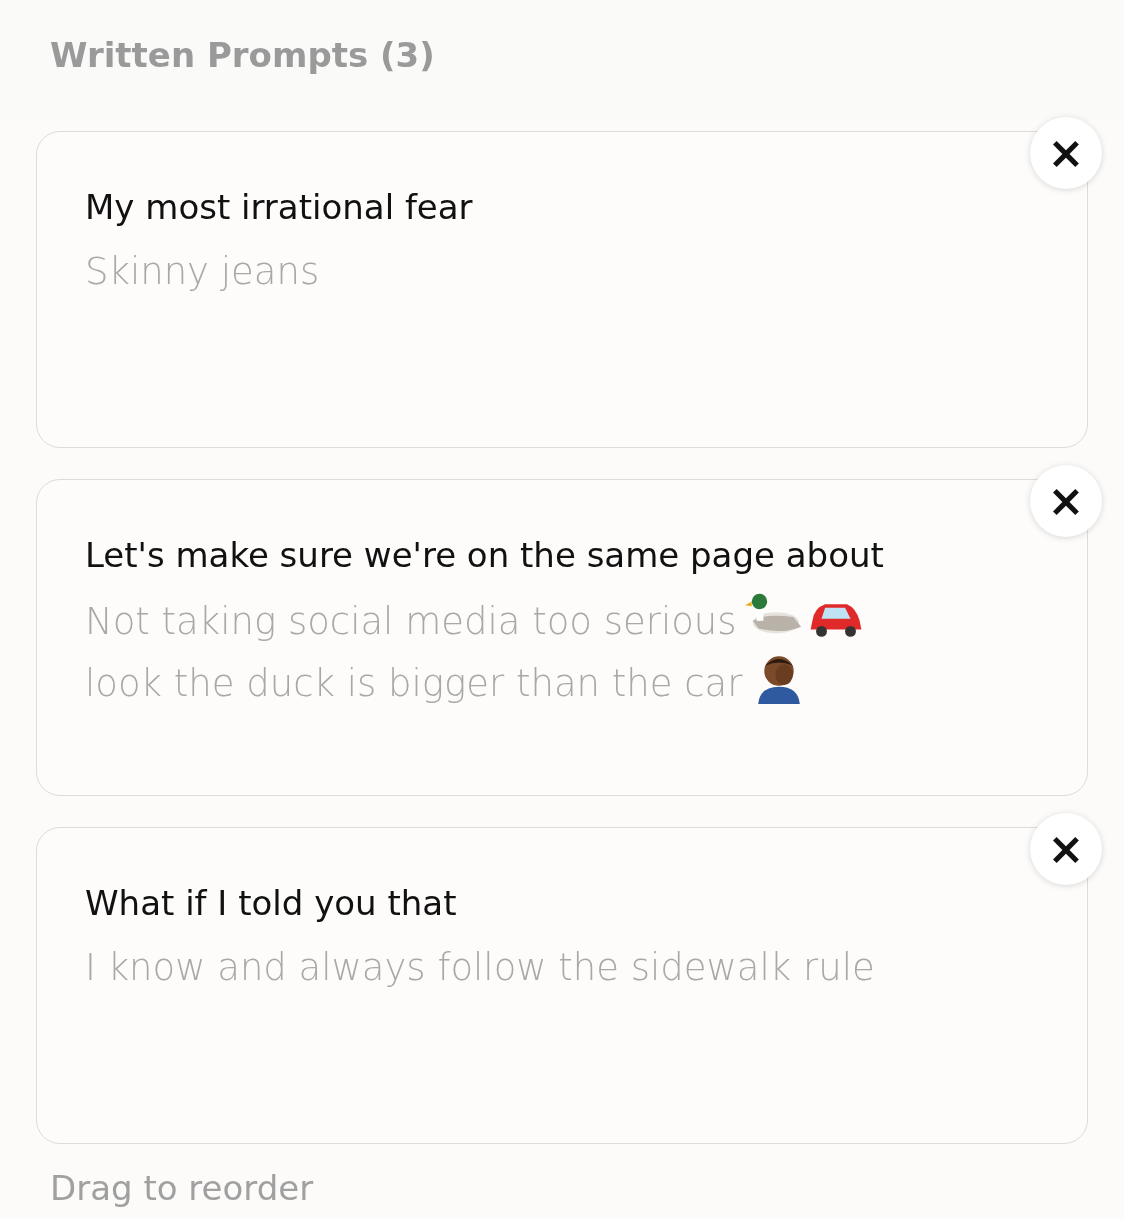  I want to click on prompt-question: Let's make sure we're on the same page about, so click(485, 555).